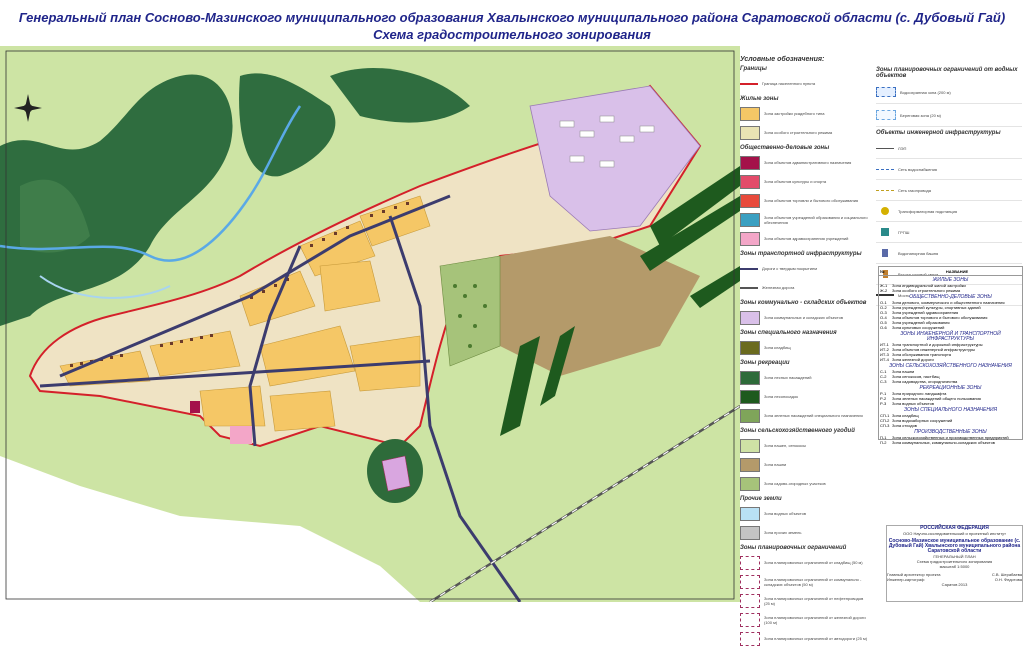 The width and height of the screenshot is (1024, 648). I want to click on zone-row: О-6 Зона культовых сооружений, so click(950, 327).